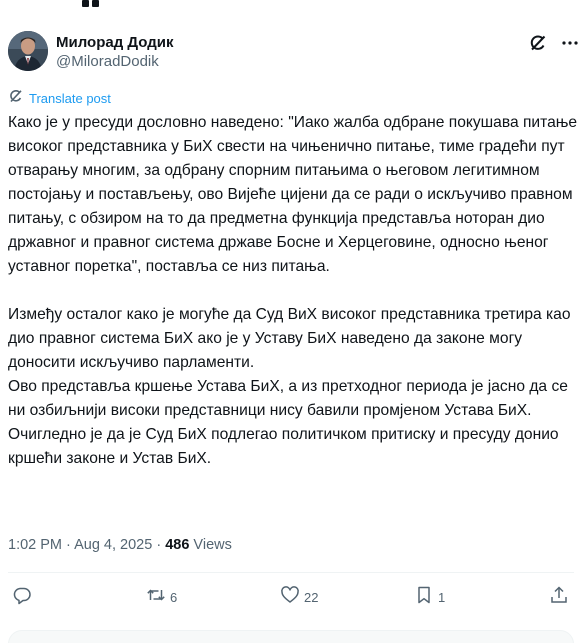 The width and height of the screenshot is (588, 643). I want to click on repost-button: 6, so click(161, 597).